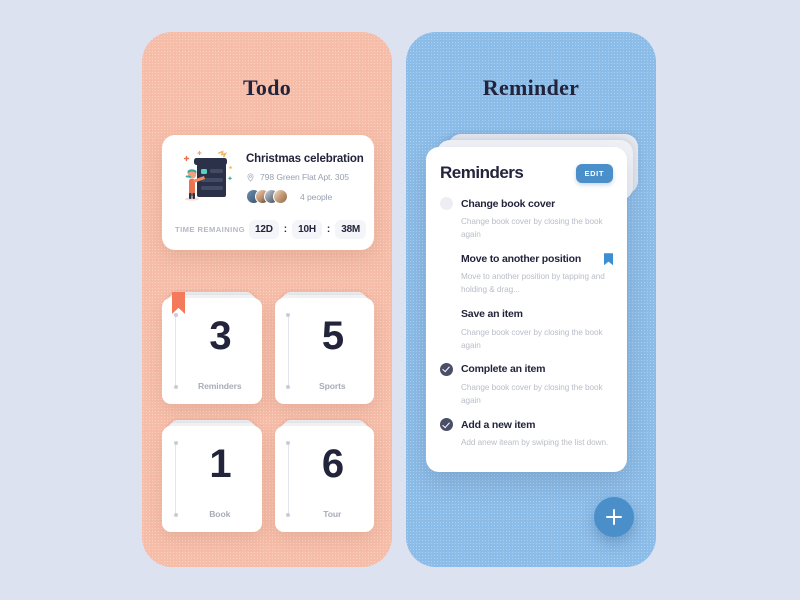 The height and width of the screenshot is (600, 800). Describe the element at coordinates (280, 196) in the screenshot. I see `avatar` at that location.